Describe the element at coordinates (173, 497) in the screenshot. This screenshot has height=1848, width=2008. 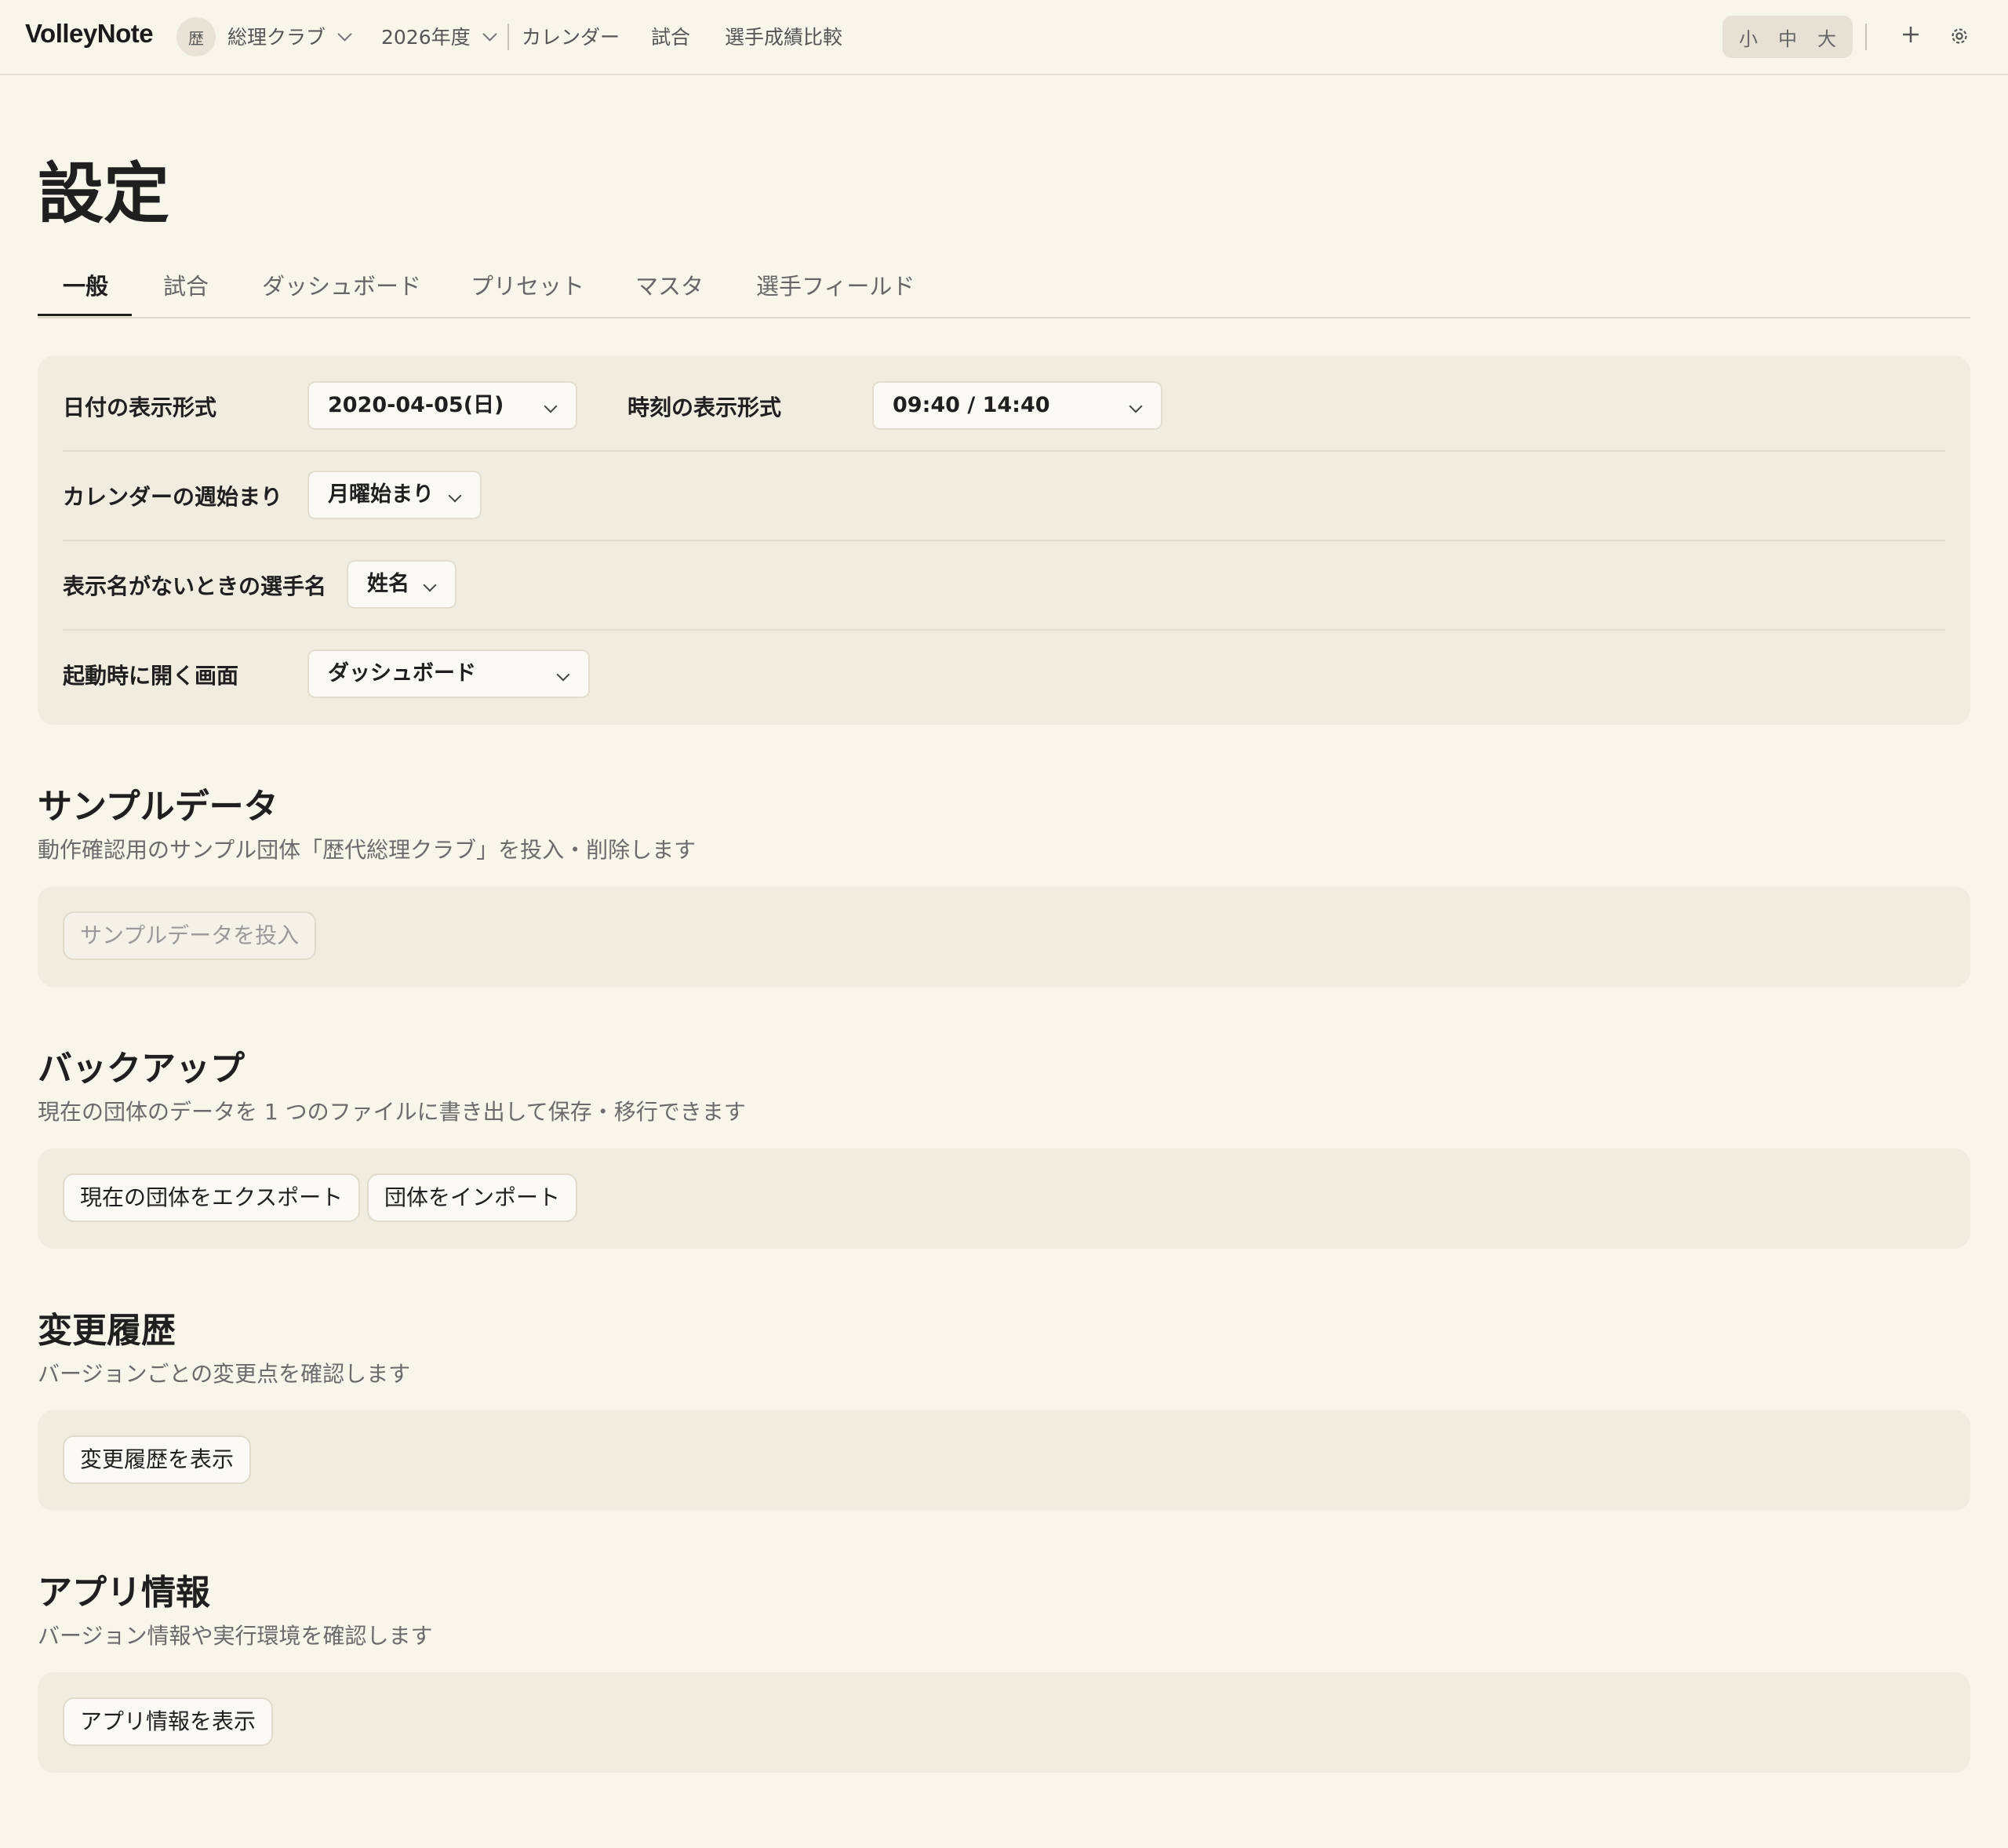
I see `week-start-label: カレンダーの週始まり` at that location.